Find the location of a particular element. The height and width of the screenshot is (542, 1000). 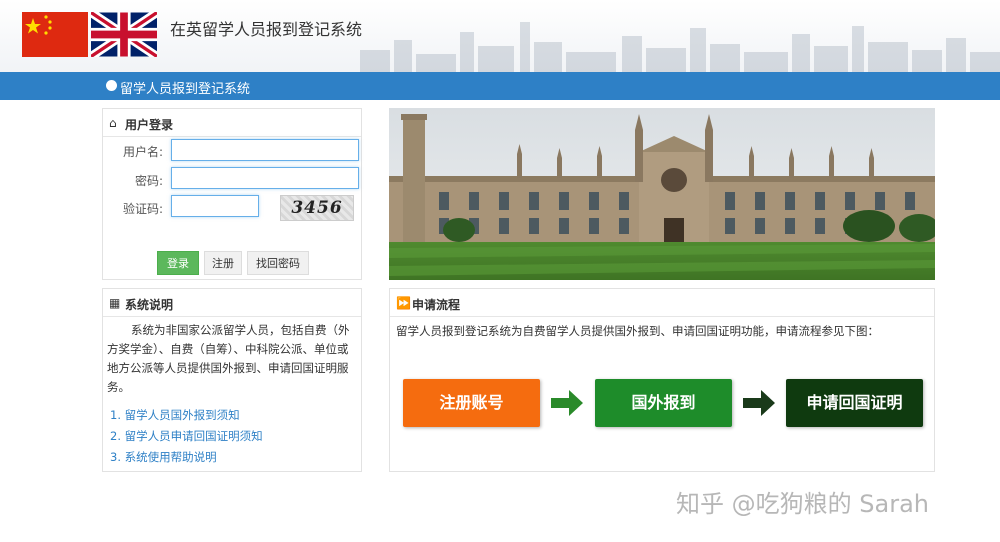

nav-title: 留学人员报到登记系统 is located at coordinates (185, 87).